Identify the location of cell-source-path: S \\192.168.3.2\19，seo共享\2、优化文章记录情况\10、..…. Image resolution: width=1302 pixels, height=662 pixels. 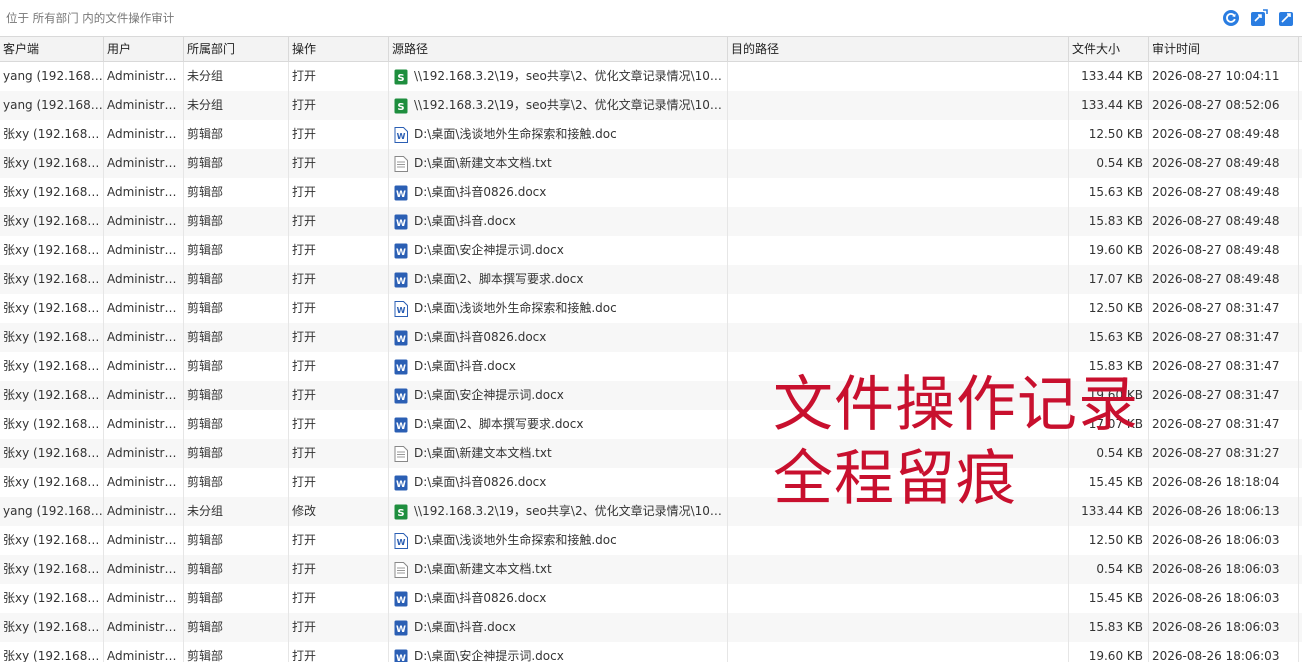
(558, 76).